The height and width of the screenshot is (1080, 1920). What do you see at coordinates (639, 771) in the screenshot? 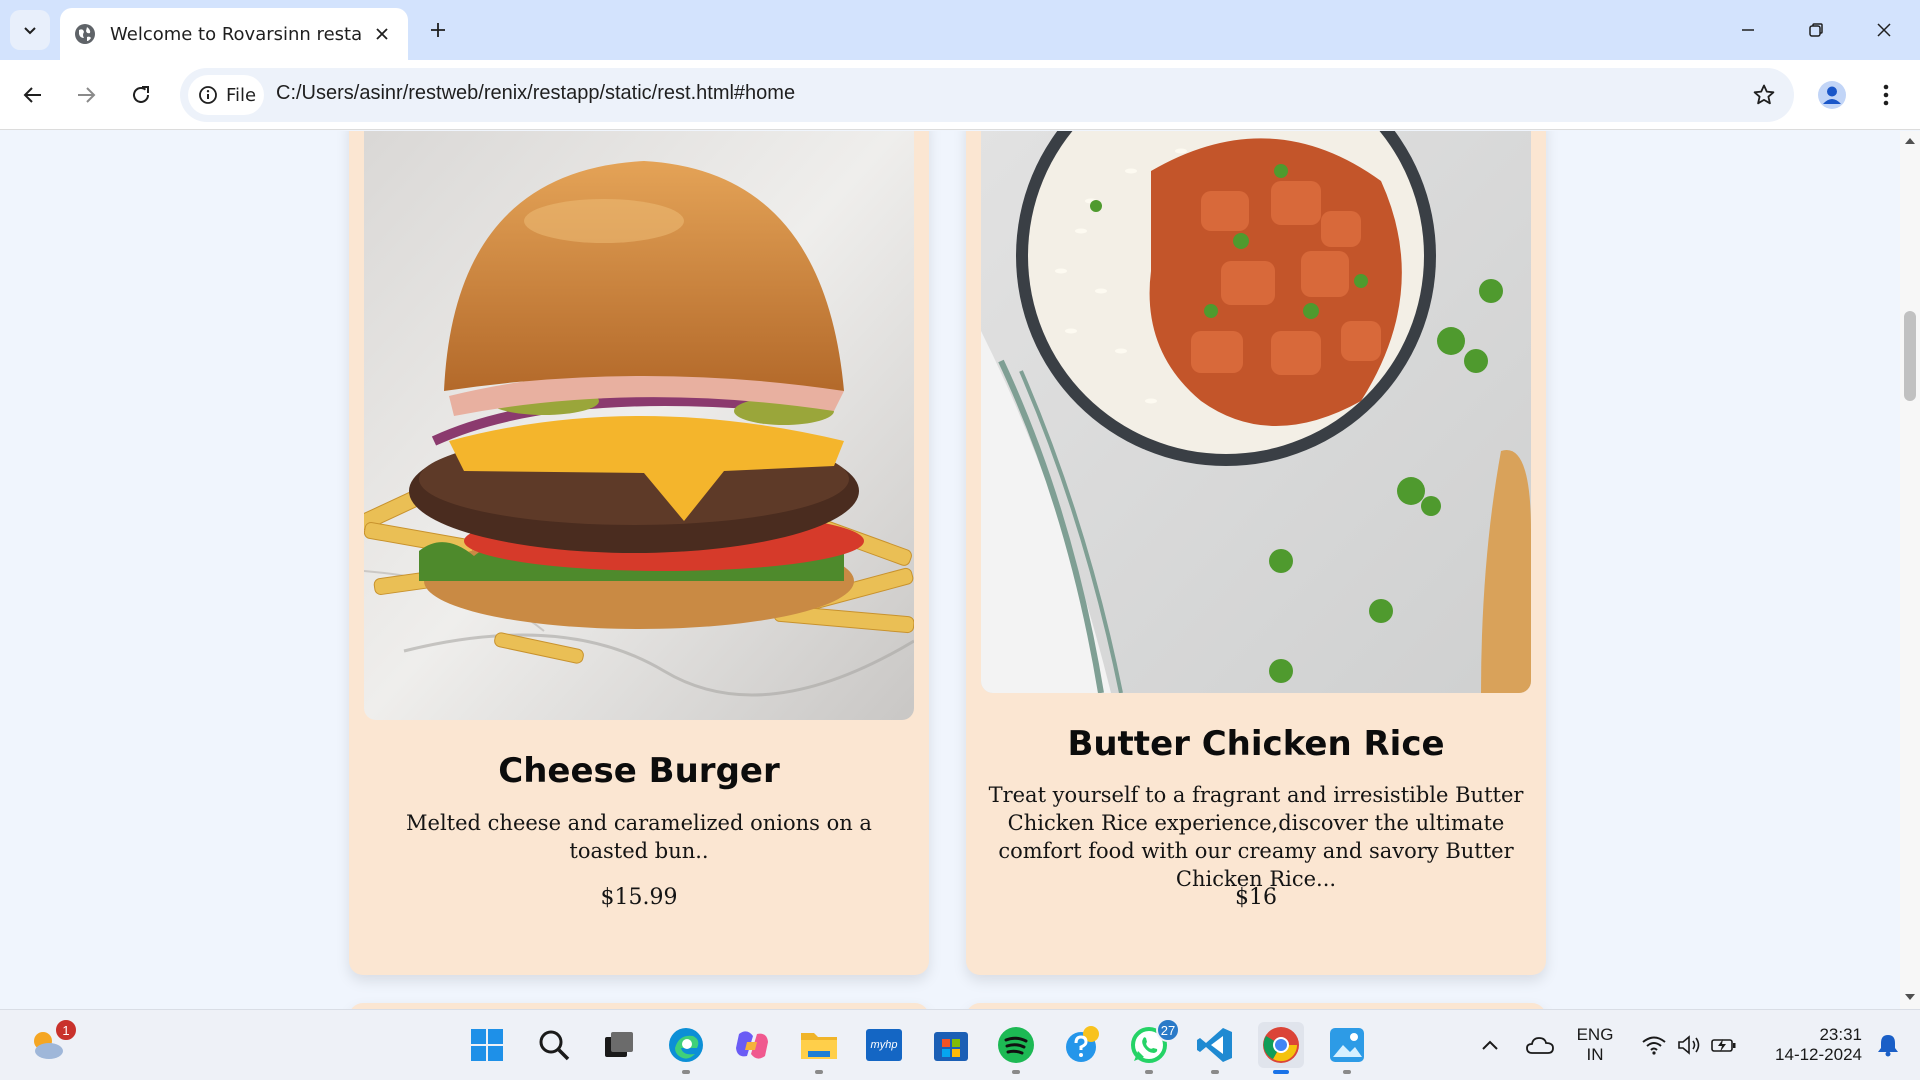
I see `card-title: Cheese Burger` at bounding box center [639, 771].